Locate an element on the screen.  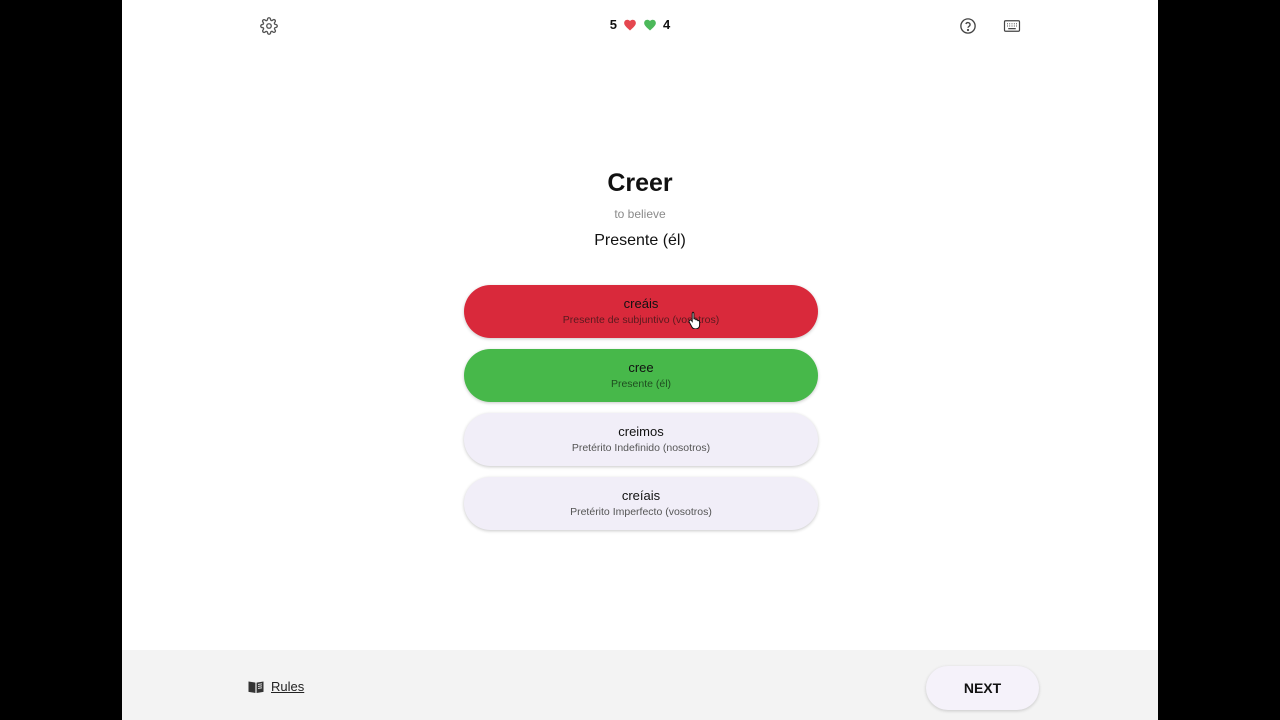
option-description: Pretérito Imperfecto (vosotros) is located at coordinates (641, 512).